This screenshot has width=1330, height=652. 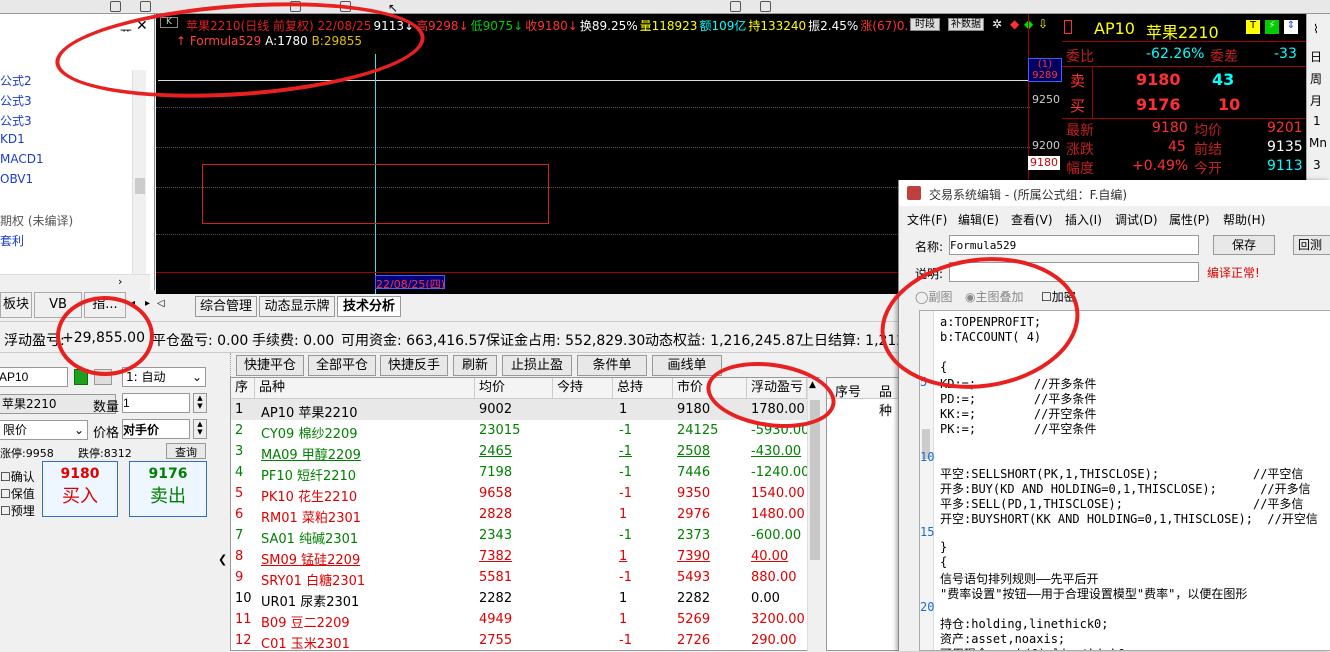 What do you see at coordinates (16, 305) in the screenshot?
I see `tab-sector: 板块` at bounding box center [16, 305].